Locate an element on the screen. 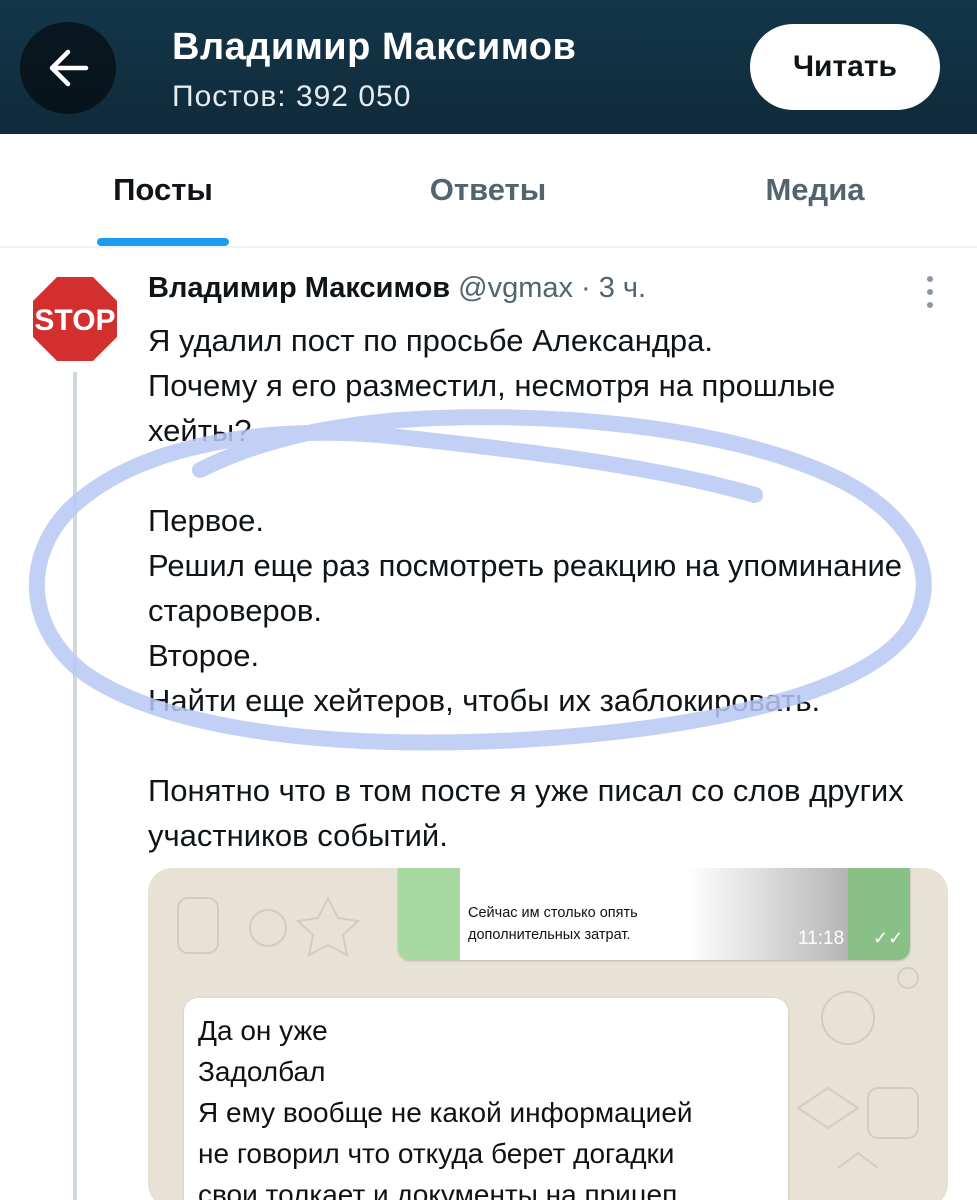  more-options-icon is located at coordinates (930, 292).